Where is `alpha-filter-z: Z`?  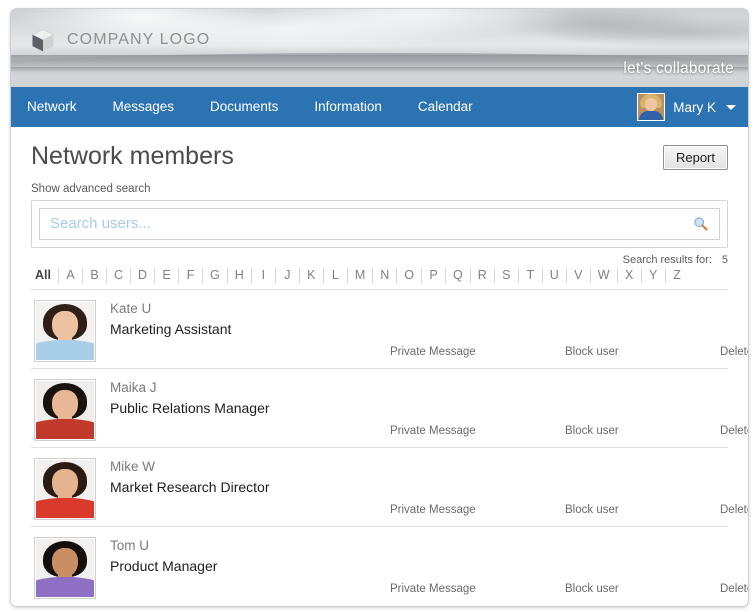
alpha-filter-z: Z is located at coordinates (677, 275).